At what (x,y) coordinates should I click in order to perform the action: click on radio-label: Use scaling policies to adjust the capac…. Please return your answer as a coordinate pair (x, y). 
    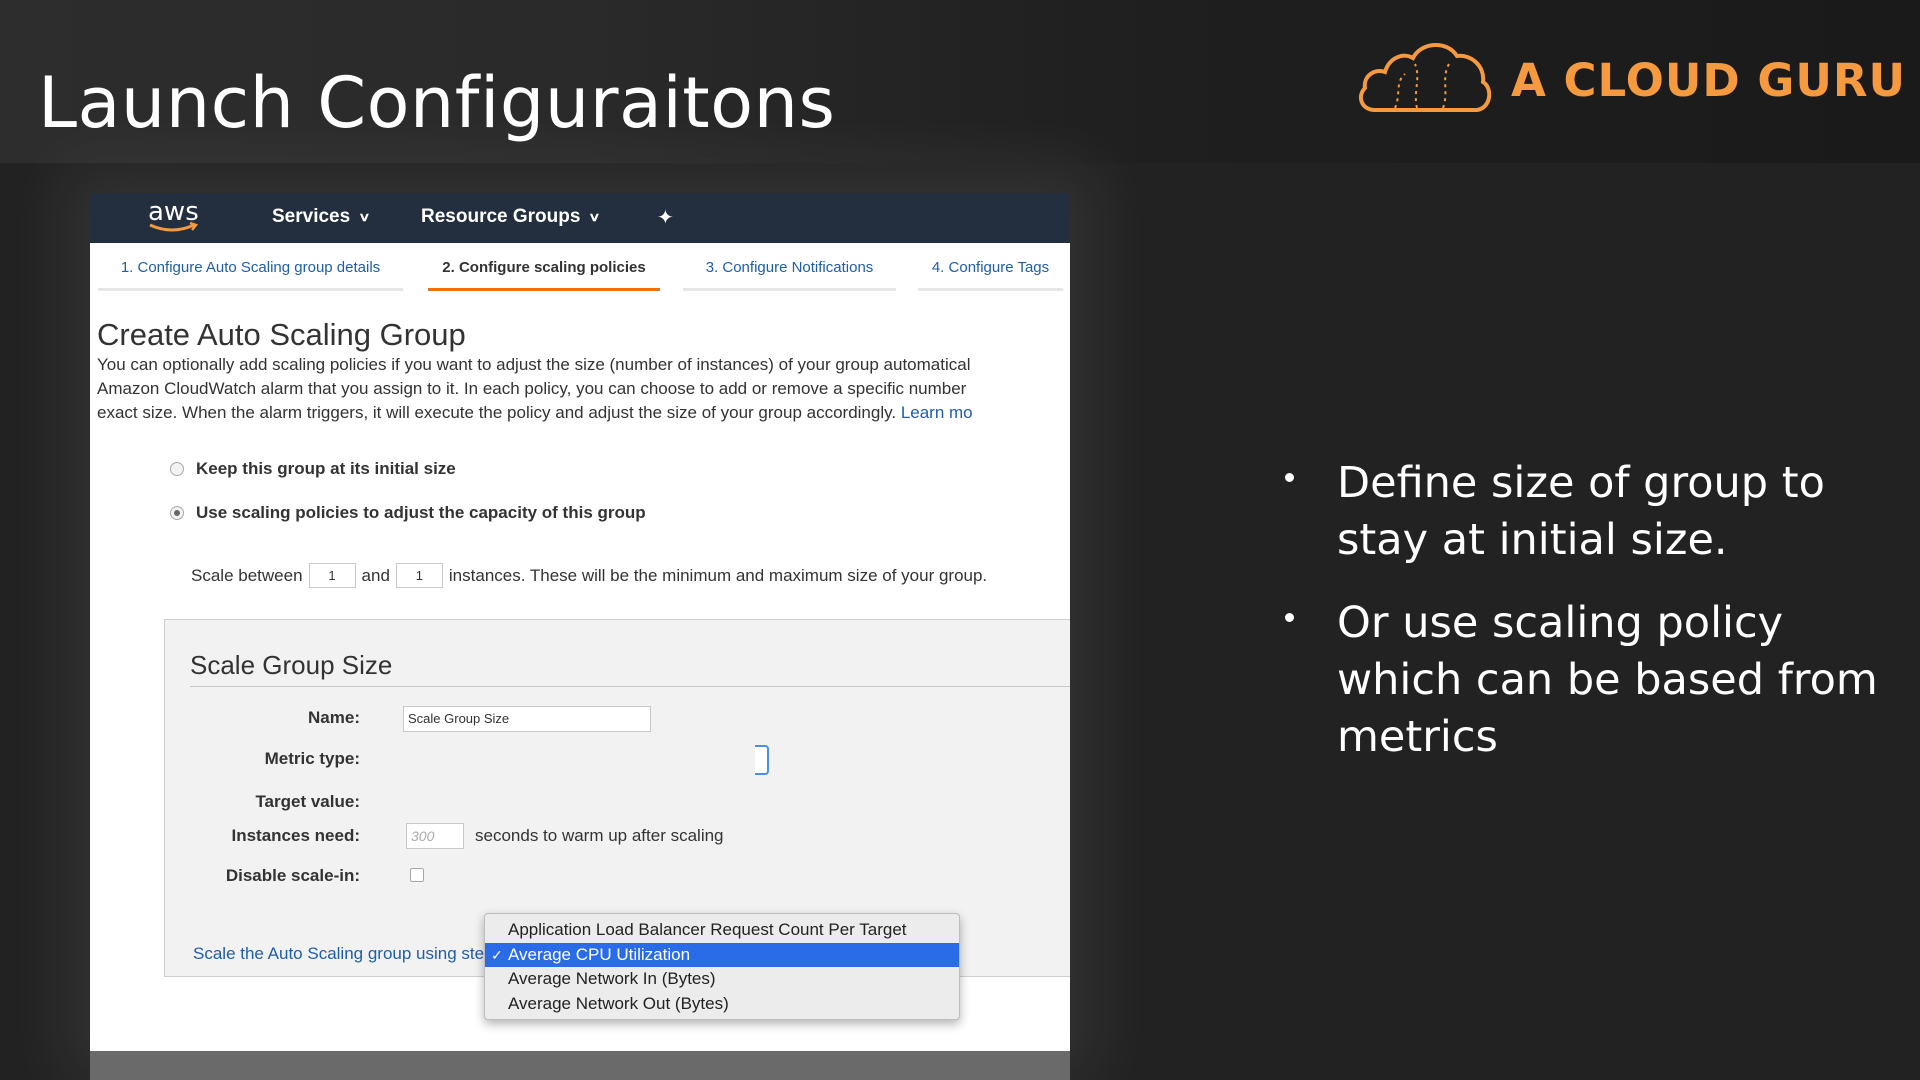
    Looking at the image, I should click on (421, 512).